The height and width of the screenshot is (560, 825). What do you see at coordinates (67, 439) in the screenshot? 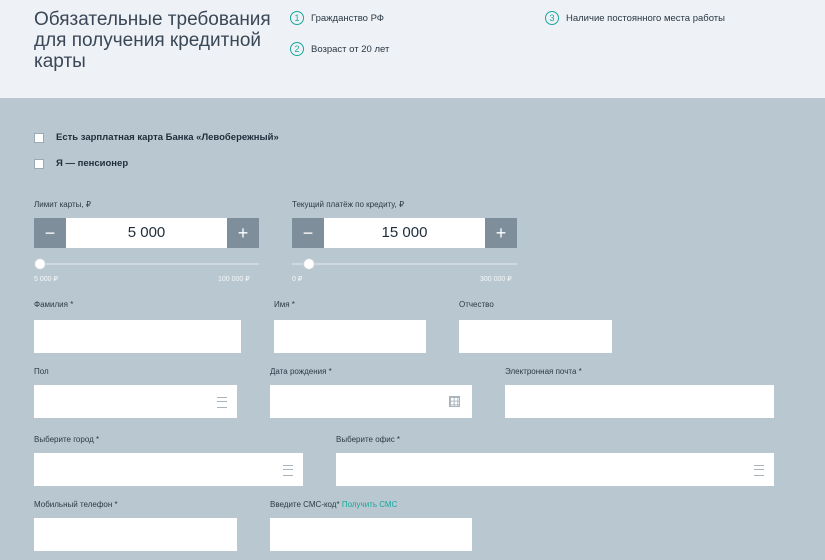
I see `city-label: Выберите город *` at bounding box center [67, 439].